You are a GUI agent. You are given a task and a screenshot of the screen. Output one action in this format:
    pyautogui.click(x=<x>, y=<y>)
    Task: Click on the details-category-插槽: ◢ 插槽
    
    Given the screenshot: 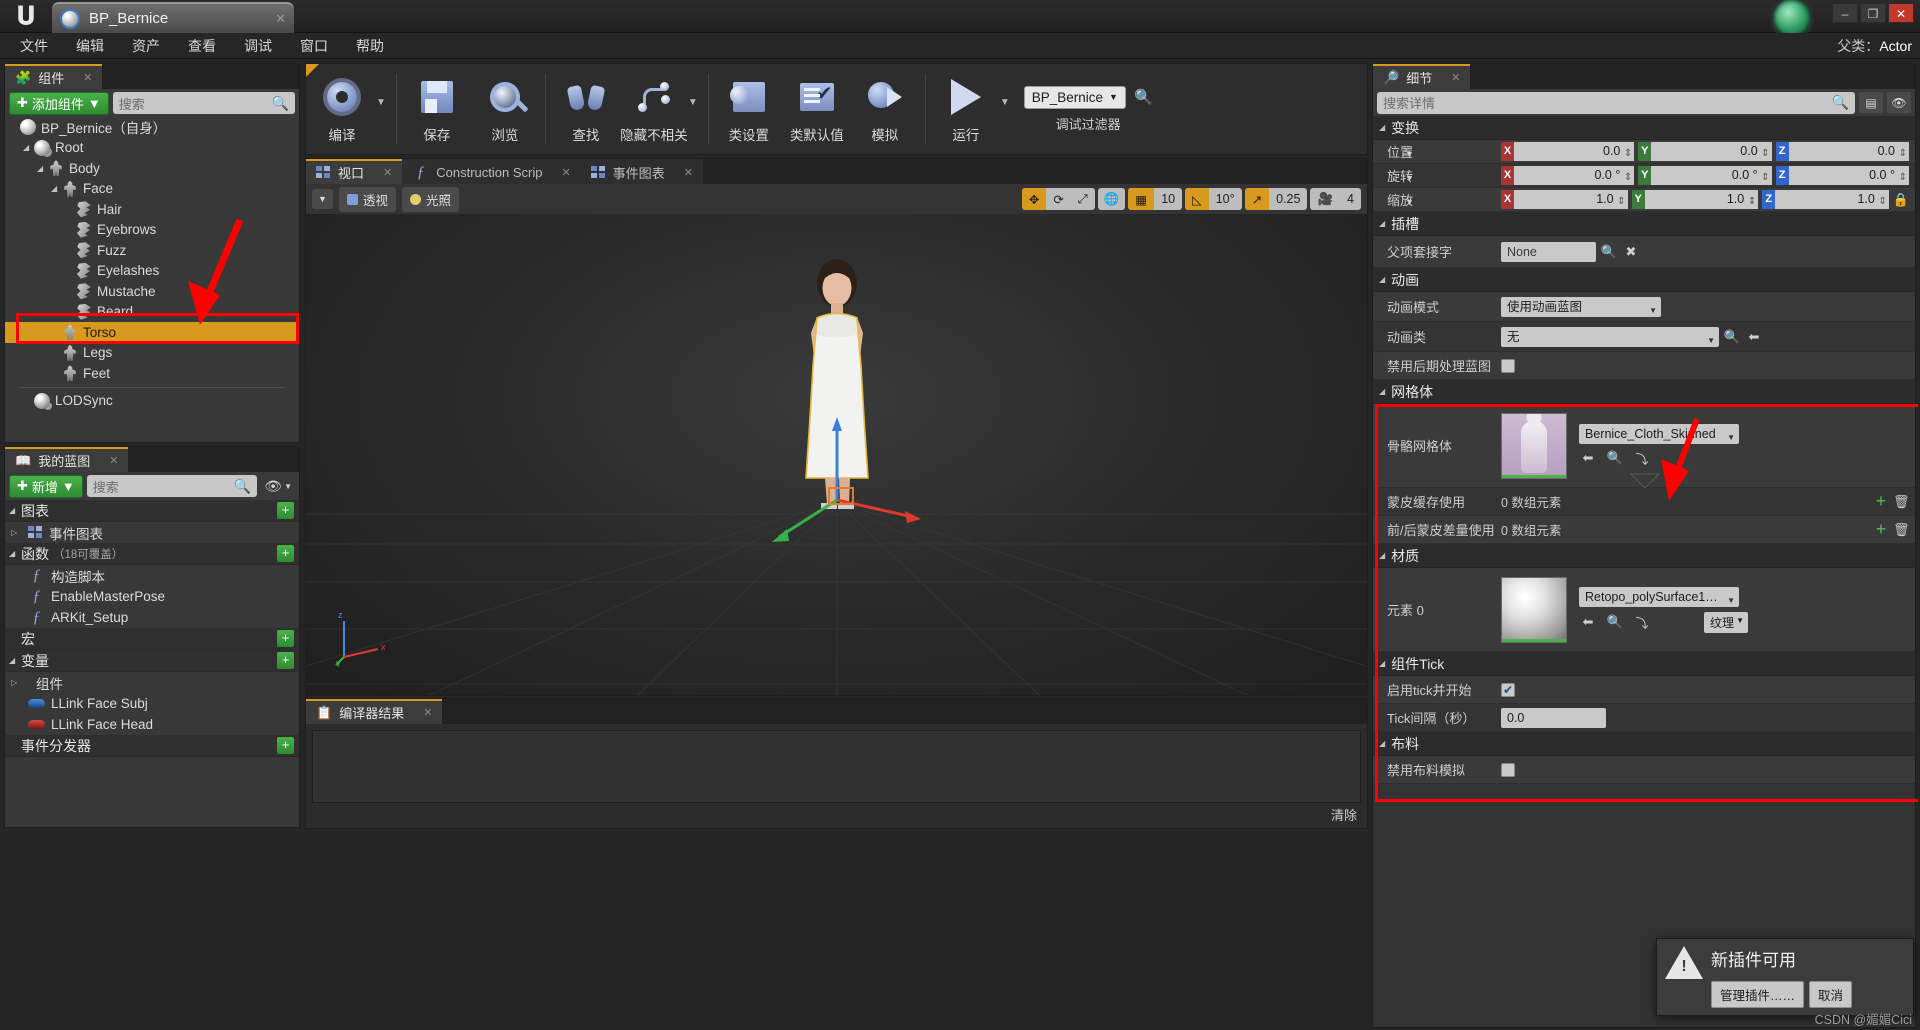 What is the action you would take?
    pyautogui.click(x=1644, y=224)
    